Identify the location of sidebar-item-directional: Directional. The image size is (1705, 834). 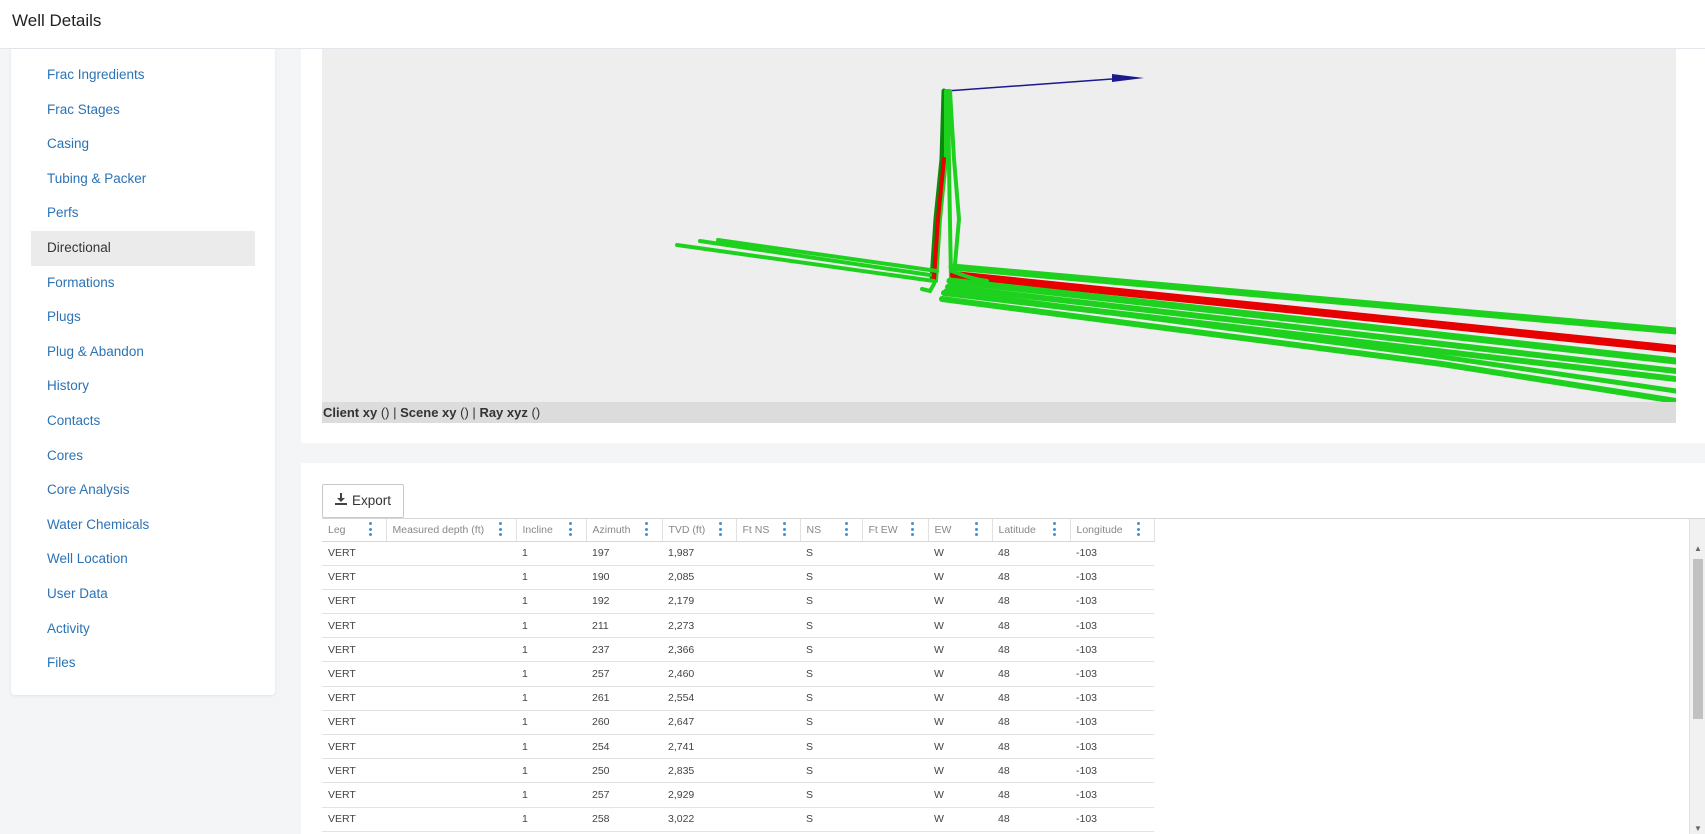
(143, 248).